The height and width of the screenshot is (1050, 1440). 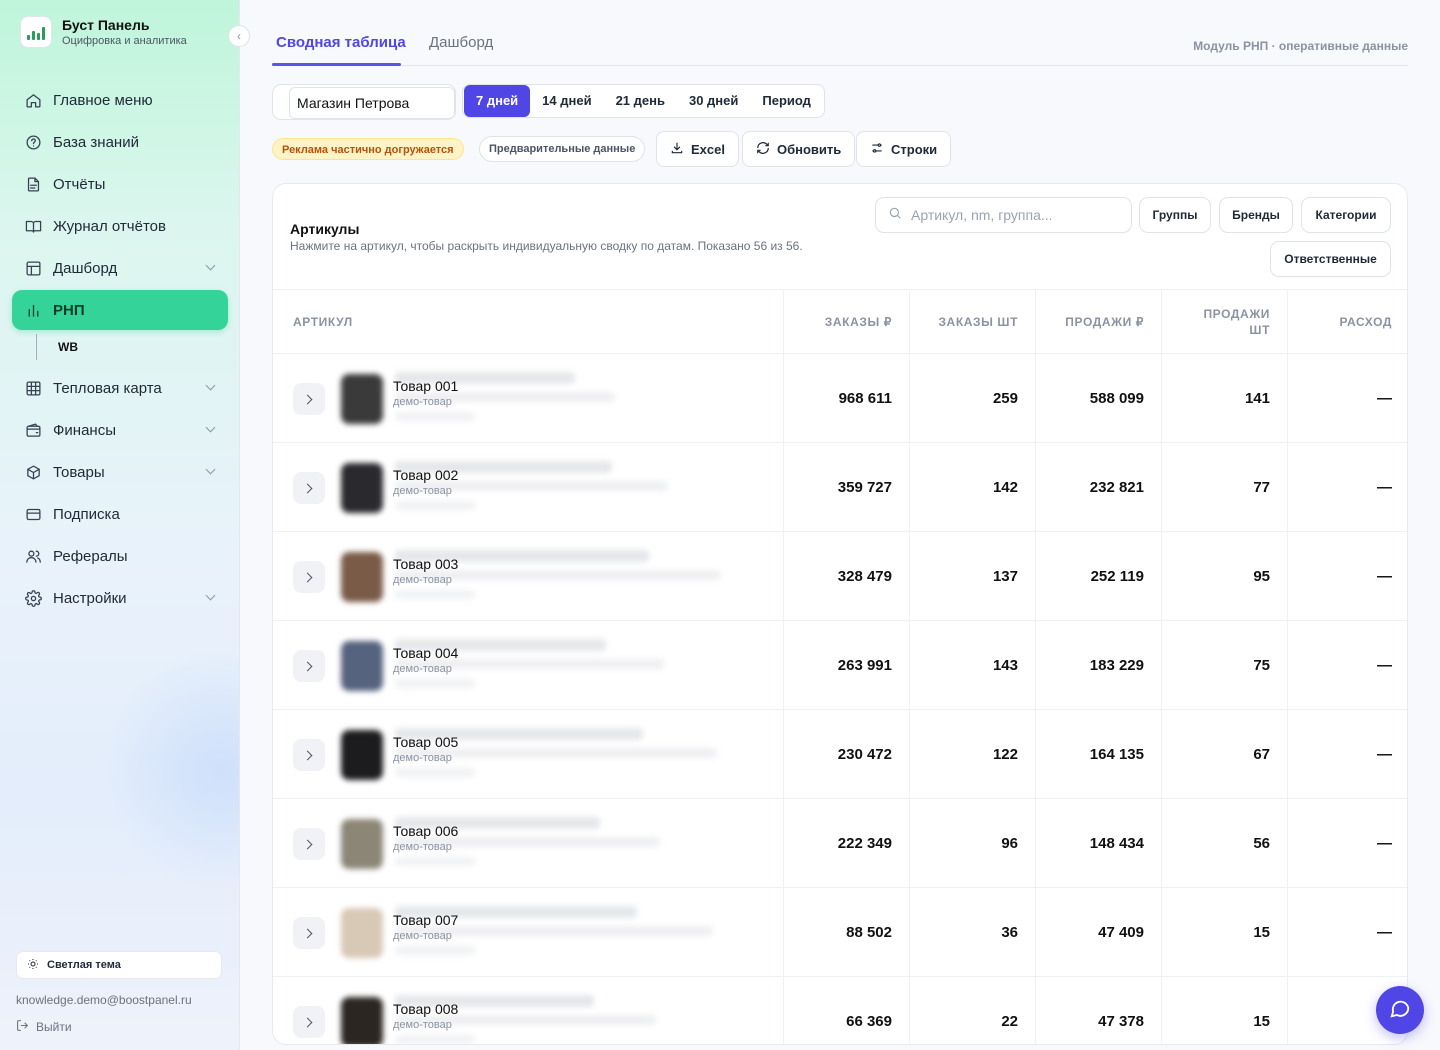 What do you see at coordinates (120, 226) in the screenshot?
I see `sidebar-item-reports-journal: Журнал отчётов` at bounding box center [120, 226].